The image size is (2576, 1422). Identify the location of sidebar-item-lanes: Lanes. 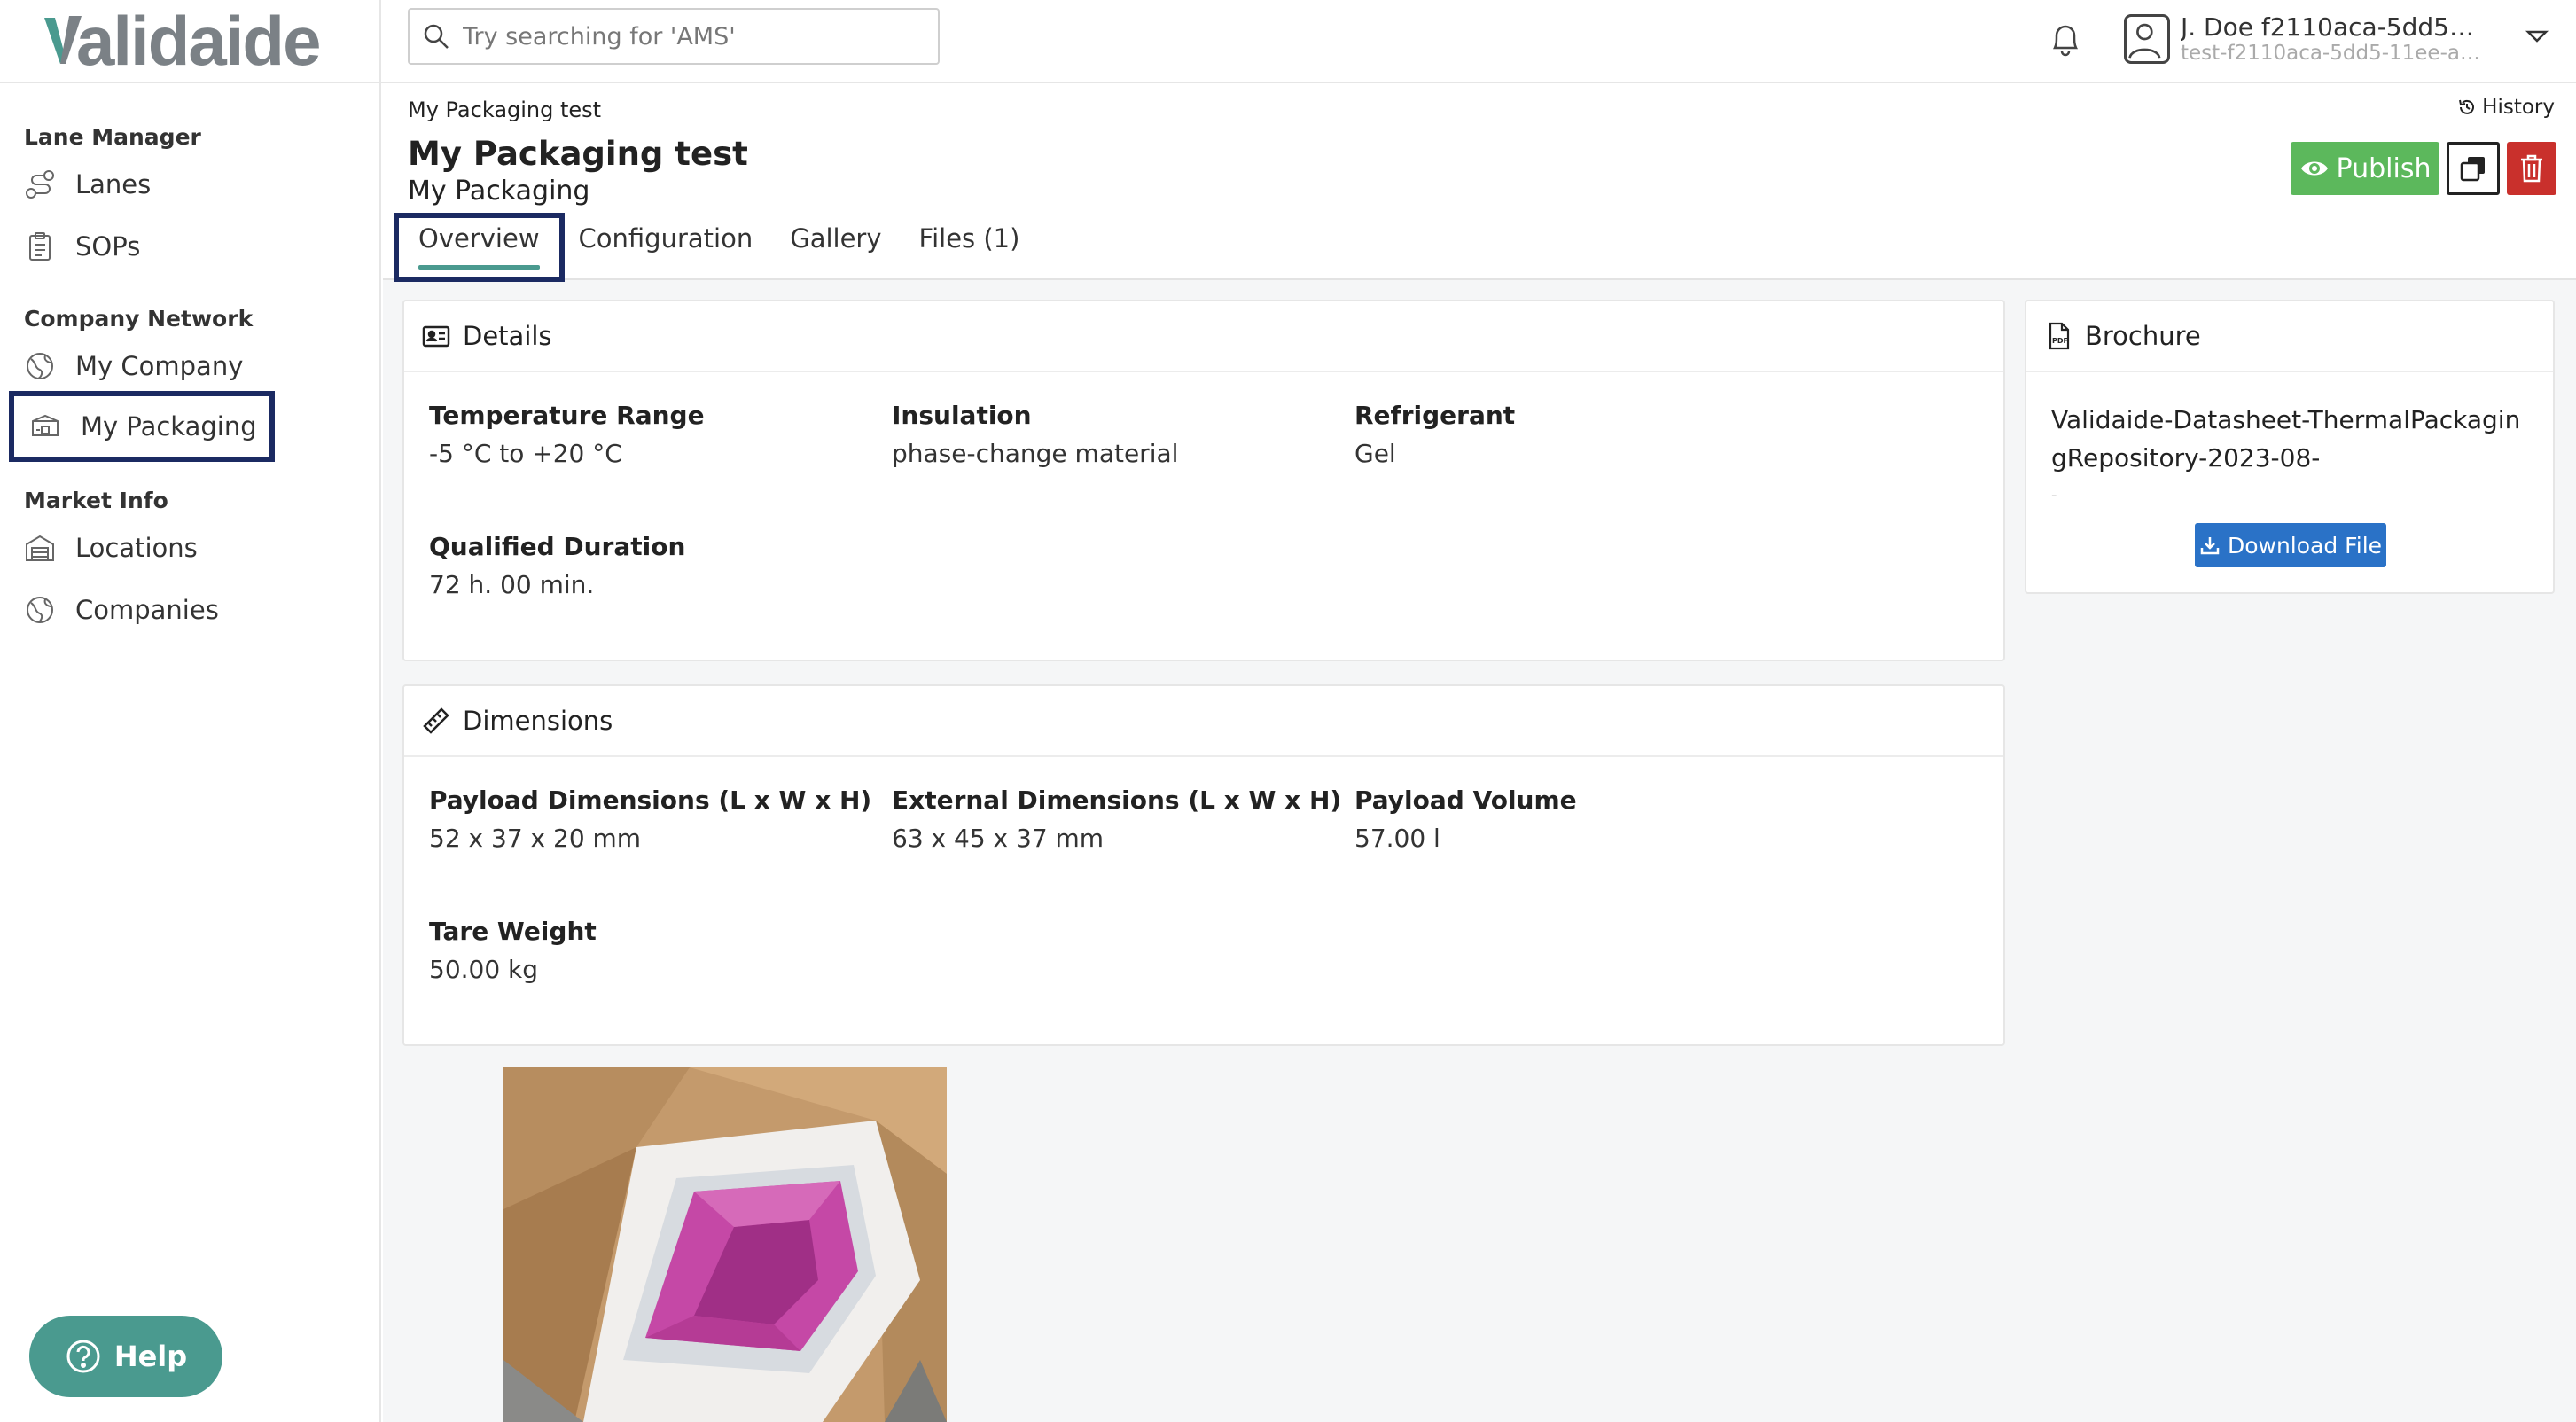
(87, 185).